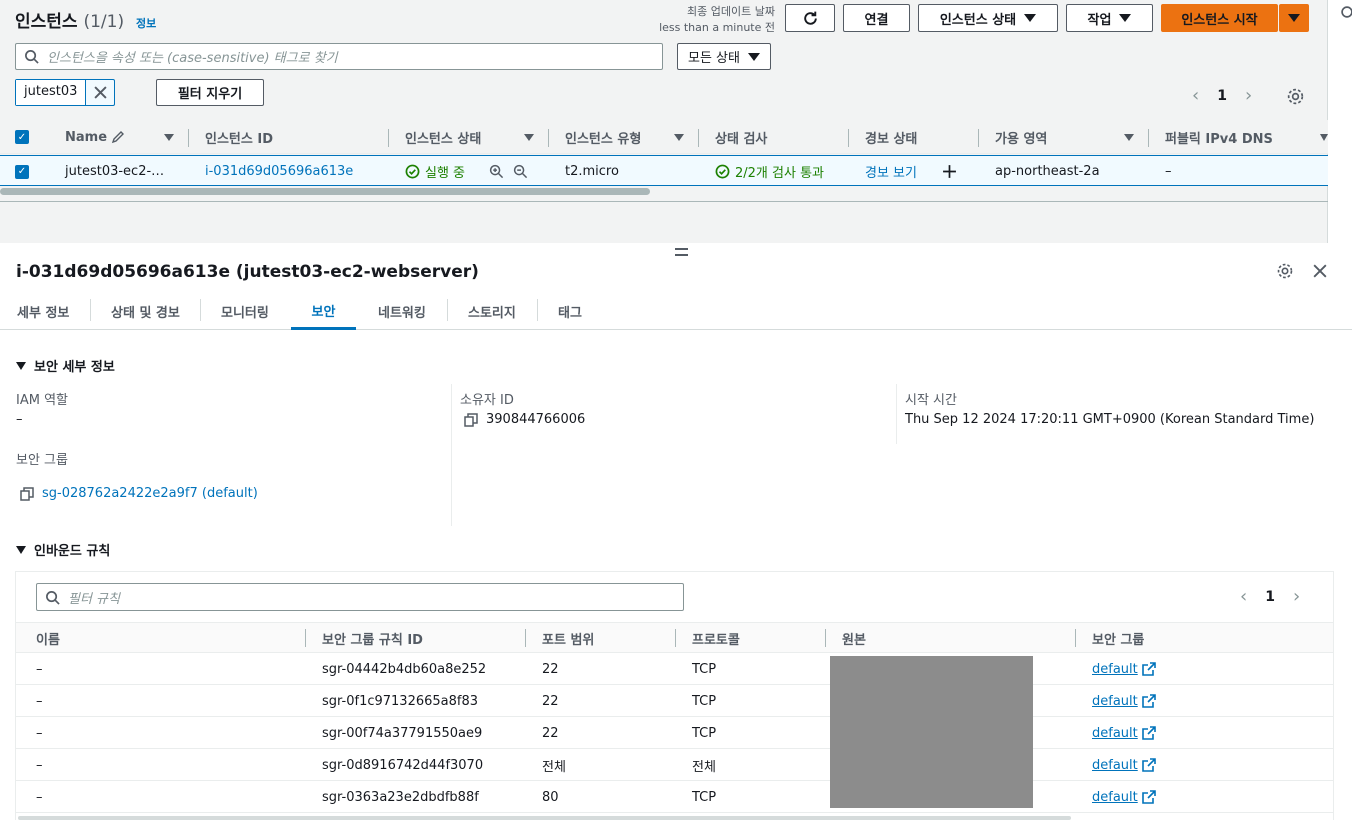  I want to click on tab-label: 상태 및 경보, so click(145, 313).